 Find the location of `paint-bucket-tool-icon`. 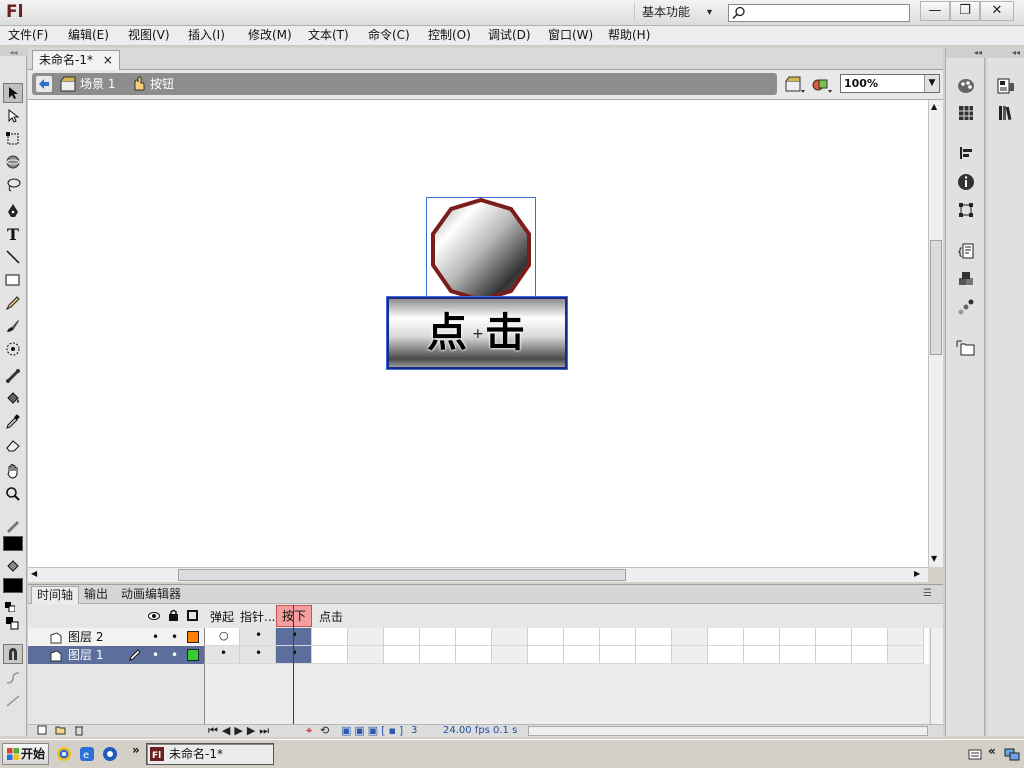

paint-bucket-tool-icon is located at coordinates (13, 399).